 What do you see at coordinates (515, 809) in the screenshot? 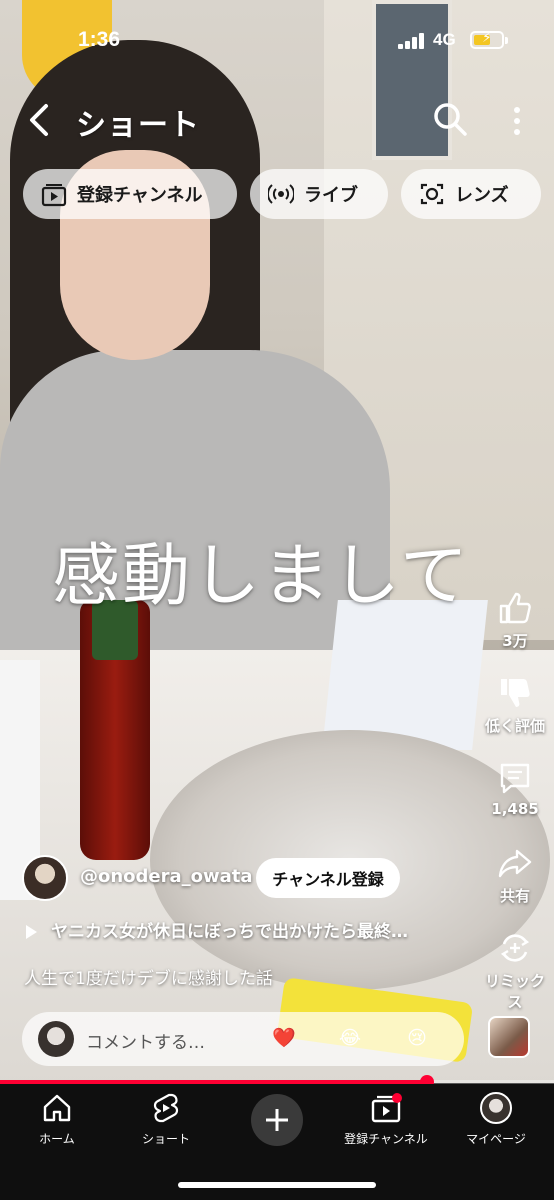
I see `comment-count: 1,485` at bounding box center [515, 809].